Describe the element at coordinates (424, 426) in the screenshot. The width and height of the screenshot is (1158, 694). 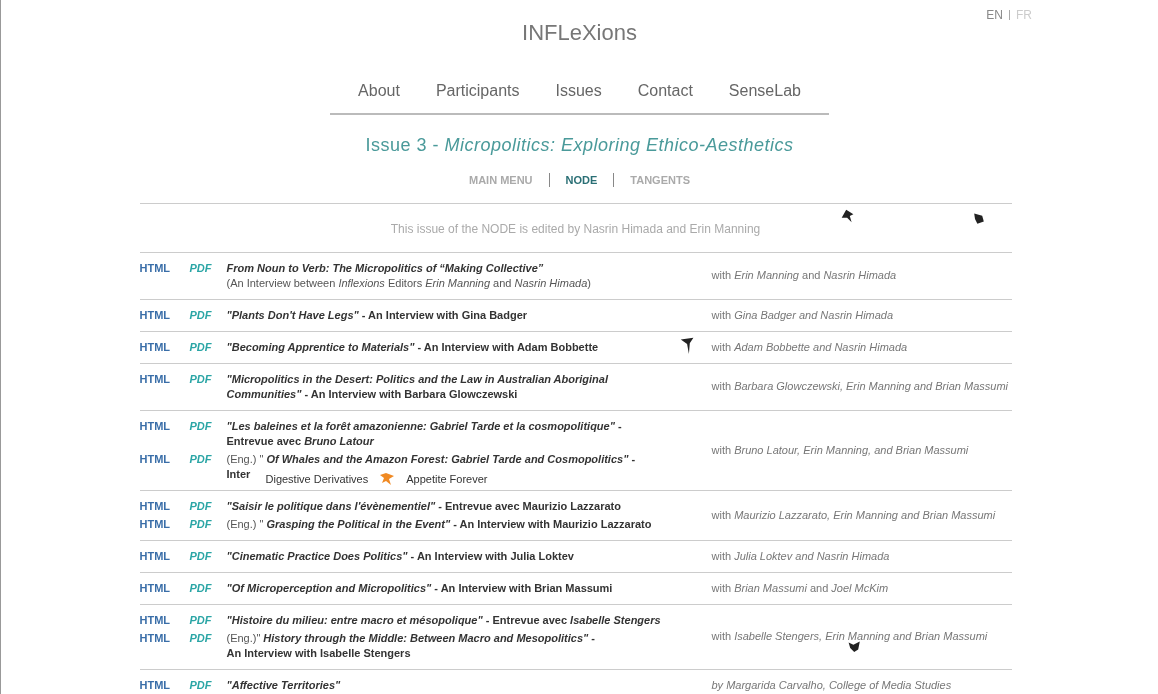
I see `article-title: "Les baleines et la forêt amazonienne: Gabriel Tarde et la cosmopolitique" -` at that location.